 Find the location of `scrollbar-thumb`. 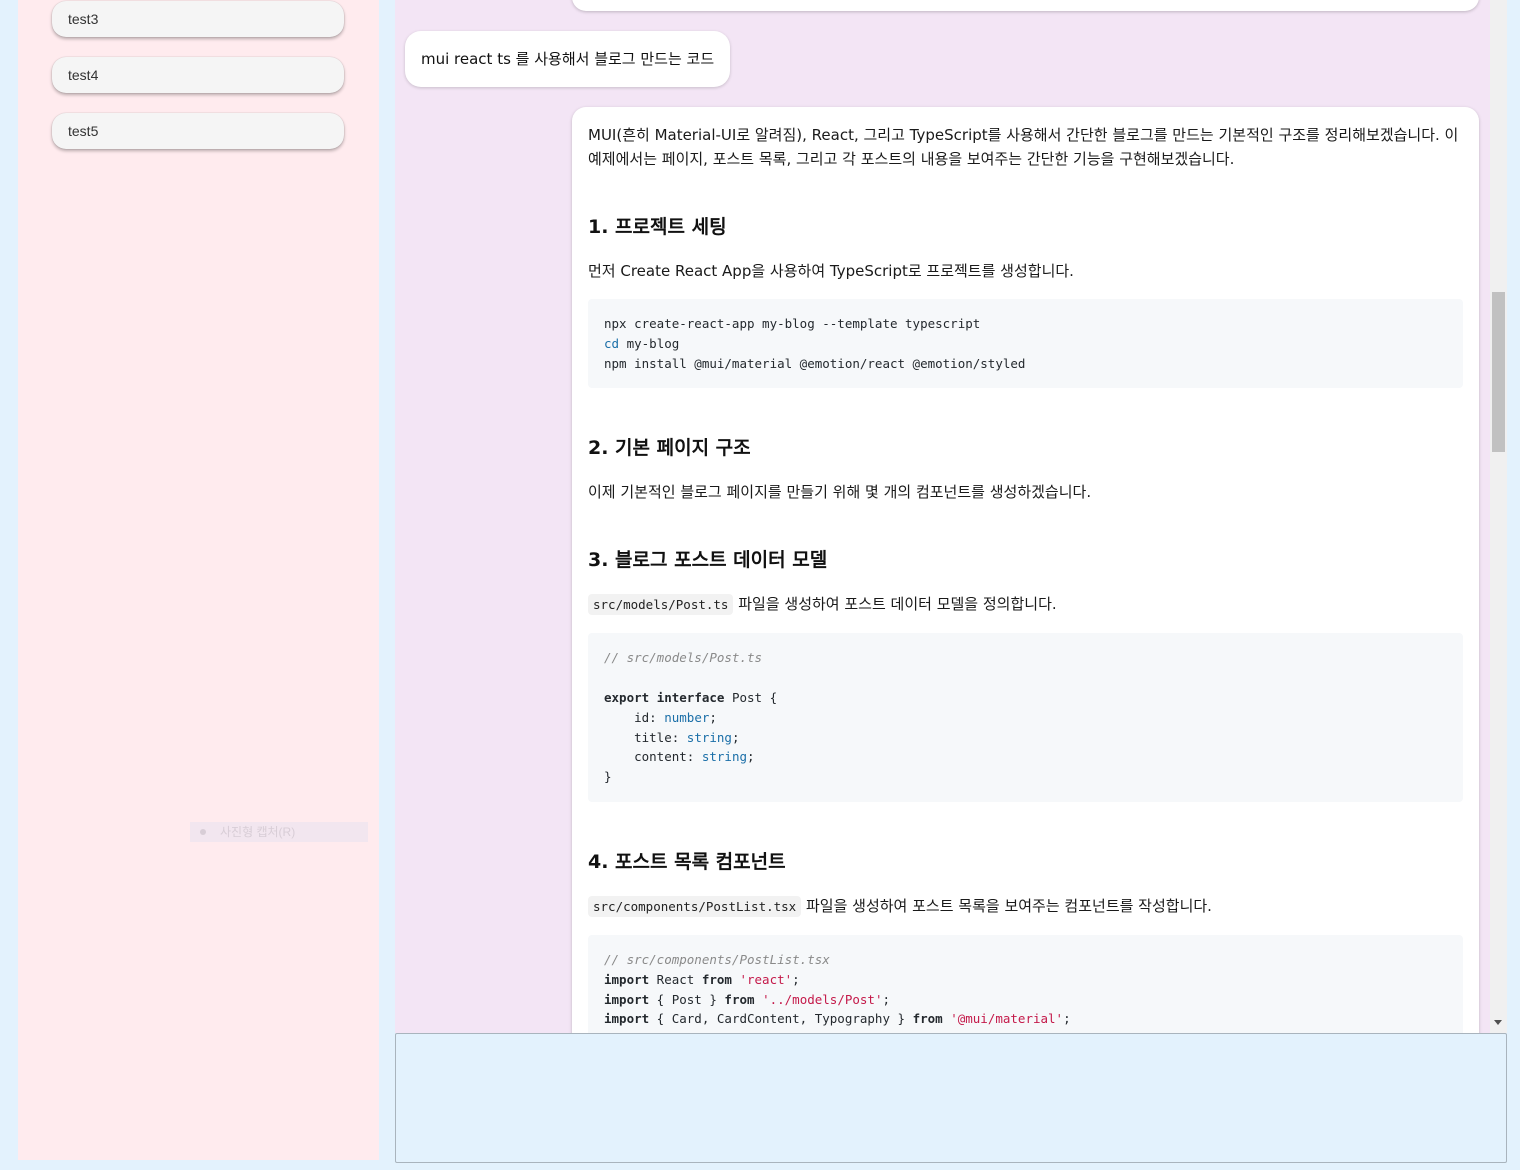

scrollbar-thumb is located at coordinates (1498, 372).